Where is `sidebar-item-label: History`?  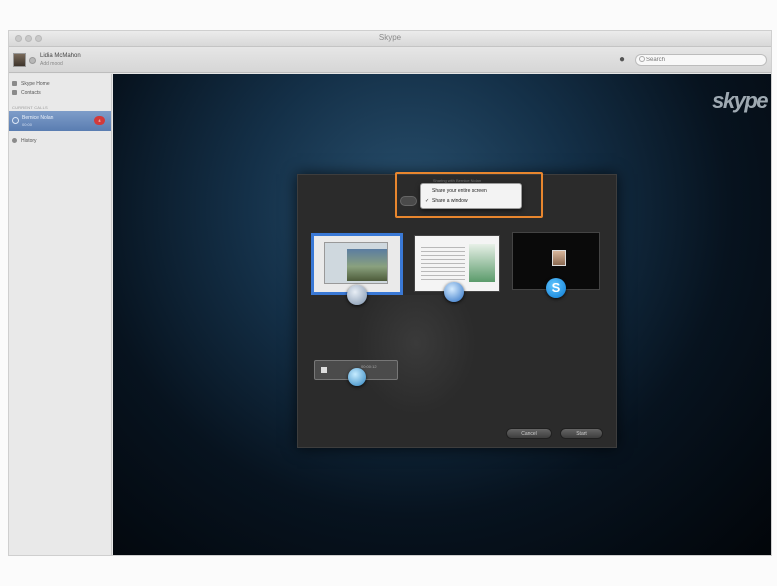
sidebar-item-label: History is located at coordinates (29, 141).